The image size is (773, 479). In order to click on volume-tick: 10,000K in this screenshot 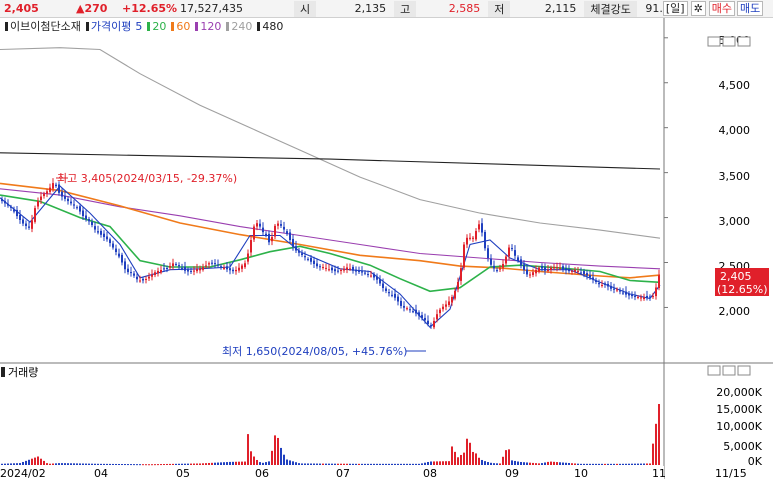, I will do `click(739, 426)`.